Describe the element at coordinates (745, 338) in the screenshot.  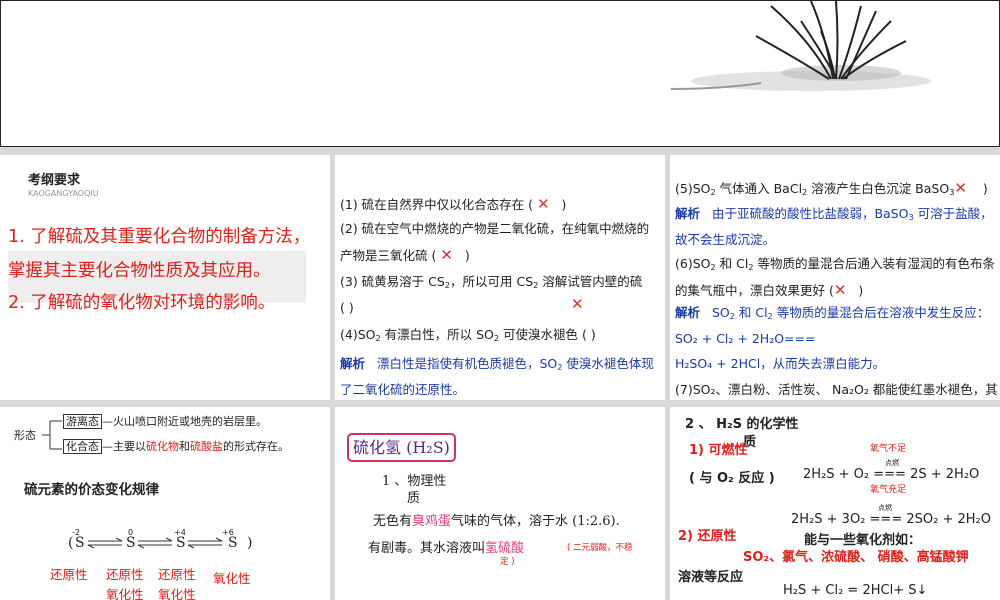
I see `equation-6a: SO₂ + Cl₂ + 2H₂O===` at that location.